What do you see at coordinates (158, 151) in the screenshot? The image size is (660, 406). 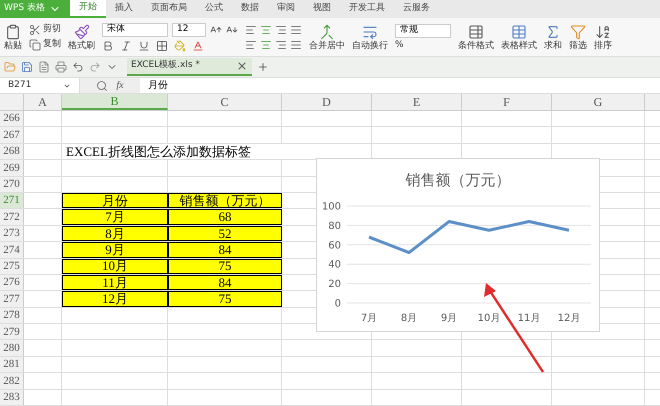 I see `sheet-title: EXCEL折线图怎么添加数据标签` at bounding box center [158, 151].